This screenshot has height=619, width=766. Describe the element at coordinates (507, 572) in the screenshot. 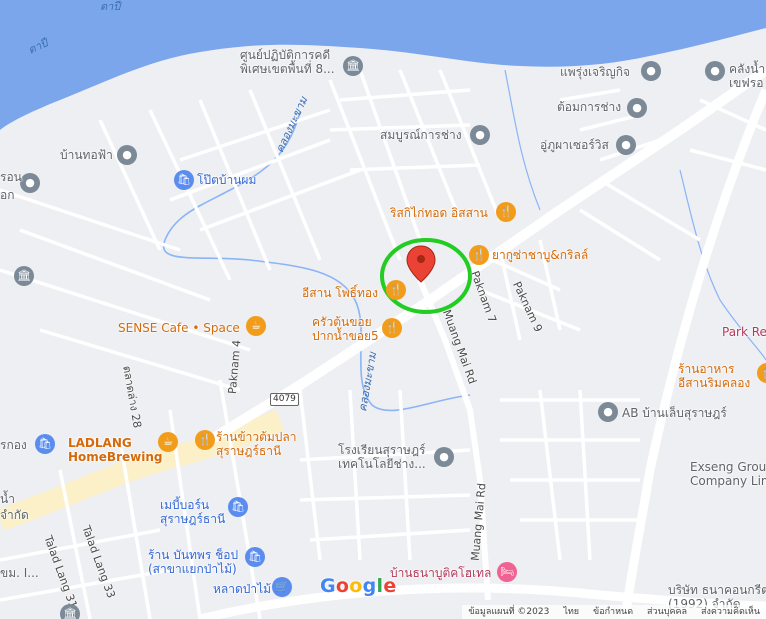

I see `hotel-icon: 🛏` at that location.